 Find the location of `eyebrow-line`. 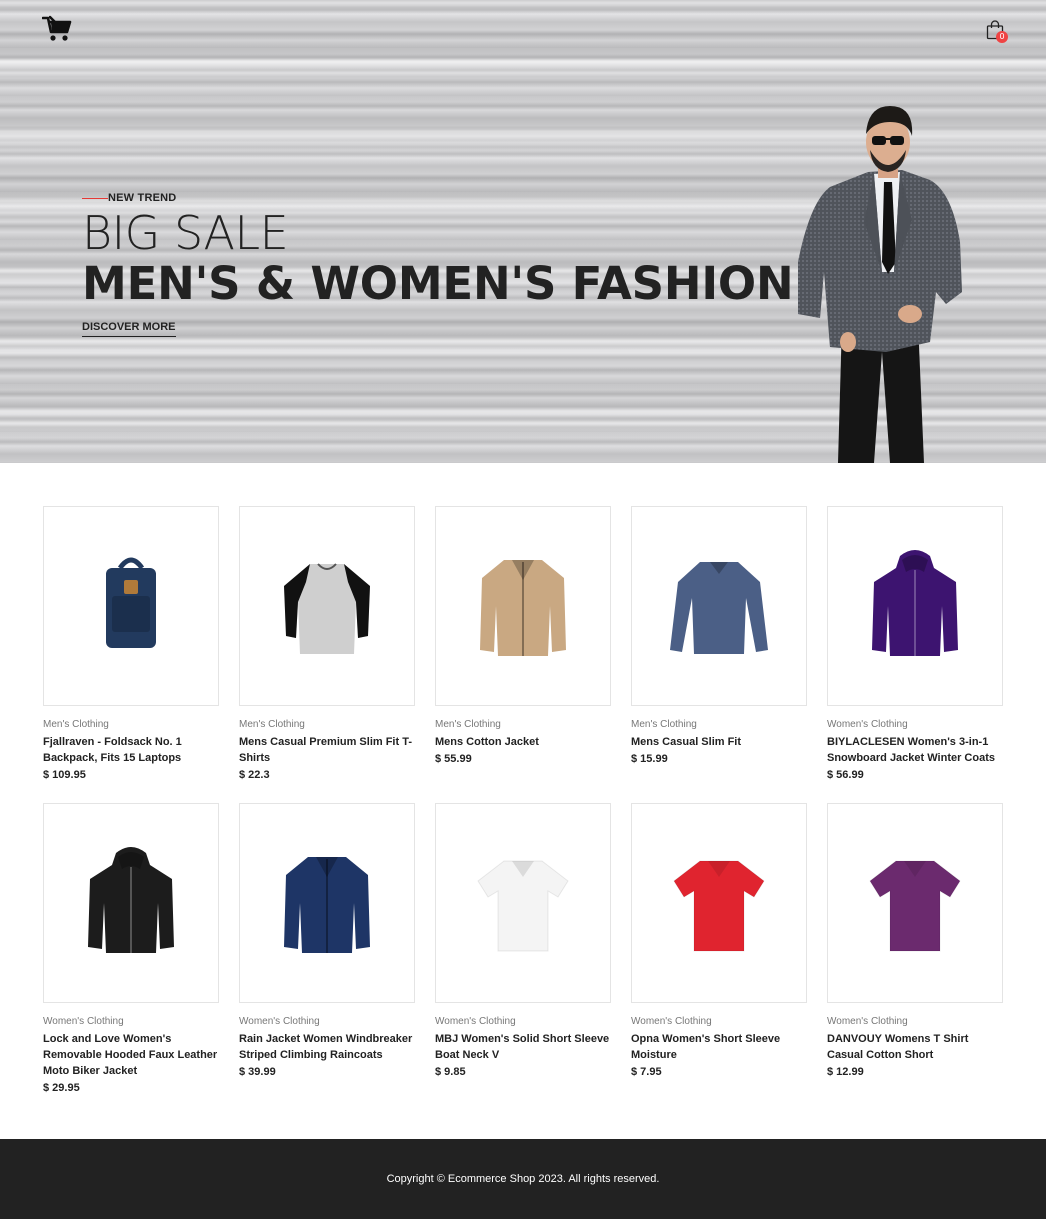

eyebrow-line is located at coordinates (95, 198).